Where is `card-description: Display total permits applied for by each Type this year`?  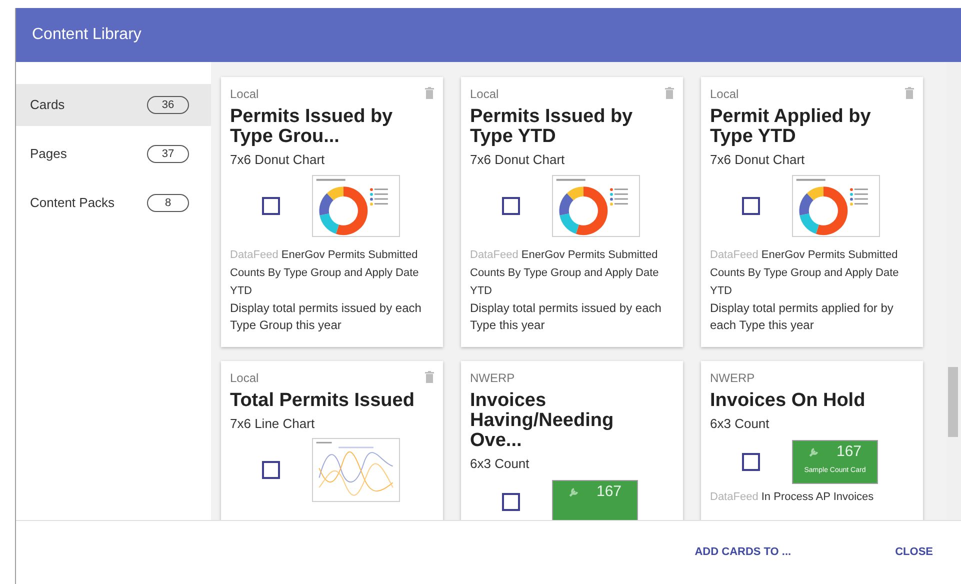
card-description: Display total permits applied for by each Type this year is located at coordinates (802, 317).